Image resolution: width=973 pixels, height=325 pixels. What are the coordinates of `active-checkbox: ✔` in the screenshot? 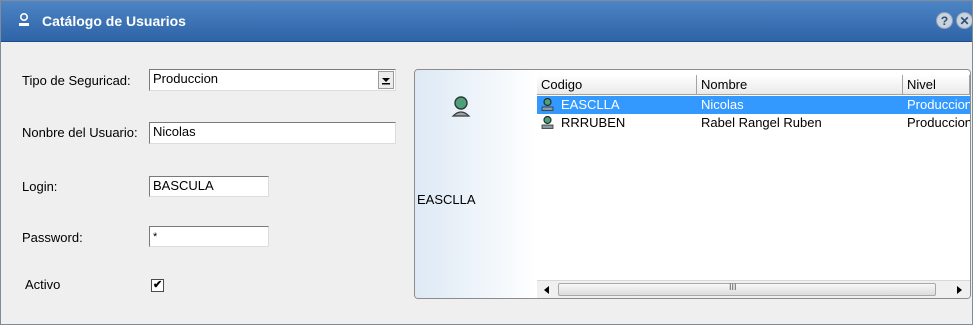 It's located at (157, 285).